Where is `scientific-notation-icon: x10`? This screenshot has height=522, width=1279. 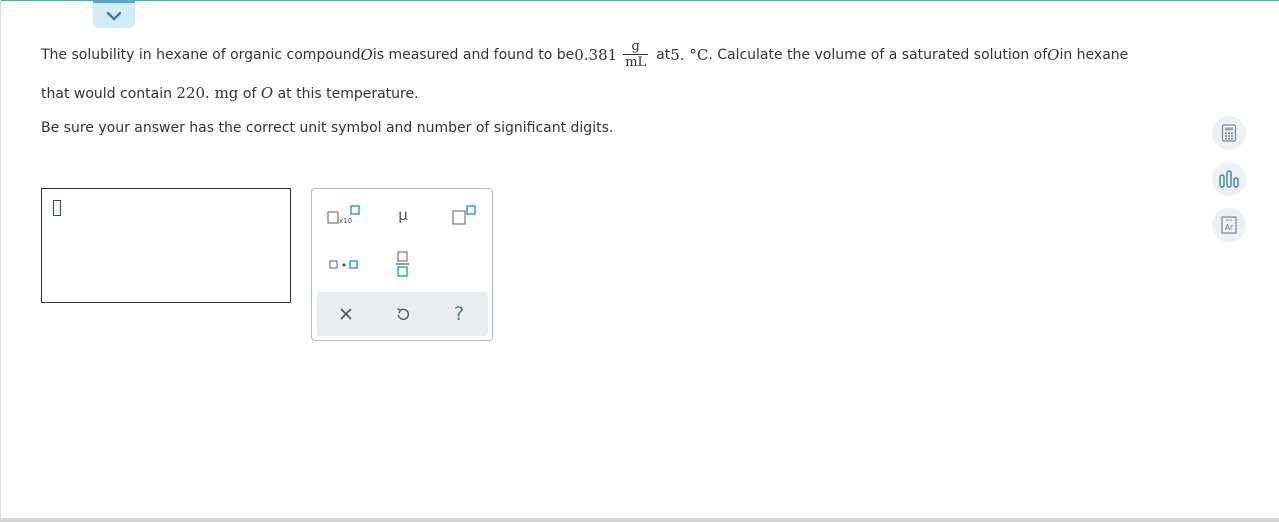
scientific-notation-icon: x10 is located at coordinates (343, 215).